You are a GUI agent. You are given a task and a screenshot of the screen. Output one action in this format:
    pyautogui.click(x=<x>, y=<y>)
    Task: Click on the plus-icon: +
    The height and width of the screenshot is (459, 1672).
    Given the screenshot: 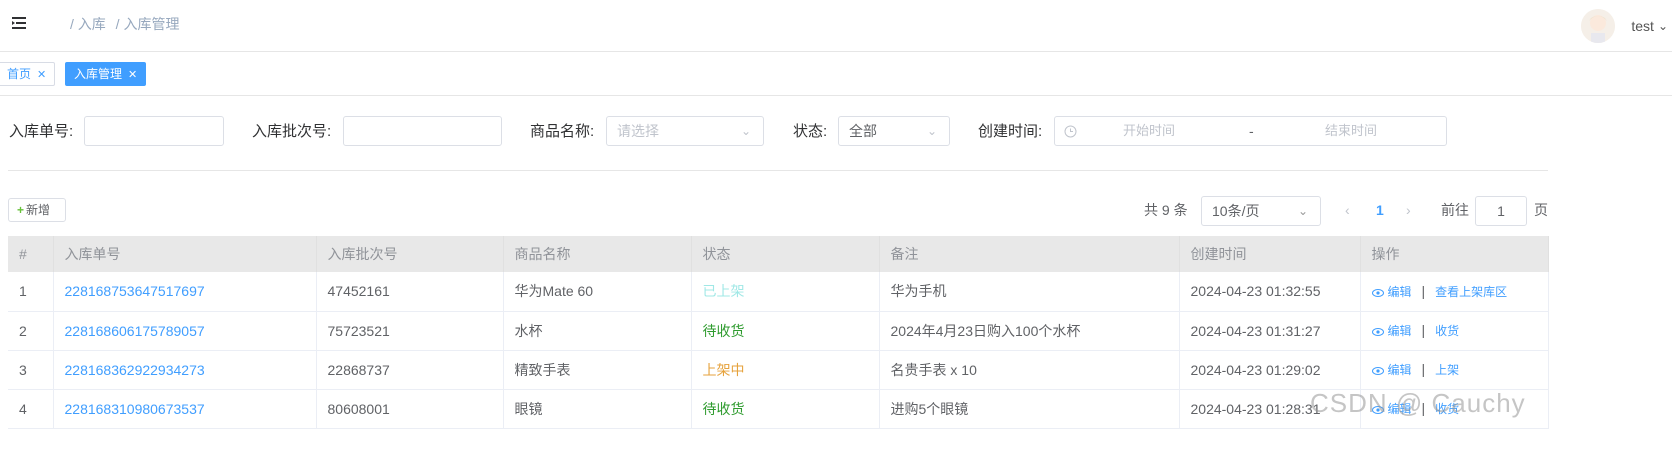 What is the action you would take?
    pyautogui.click(x=21, y=210)
    